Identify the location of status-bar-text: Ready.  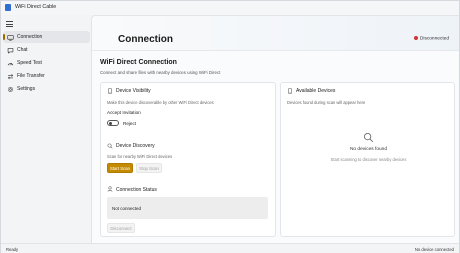
(12, 249).